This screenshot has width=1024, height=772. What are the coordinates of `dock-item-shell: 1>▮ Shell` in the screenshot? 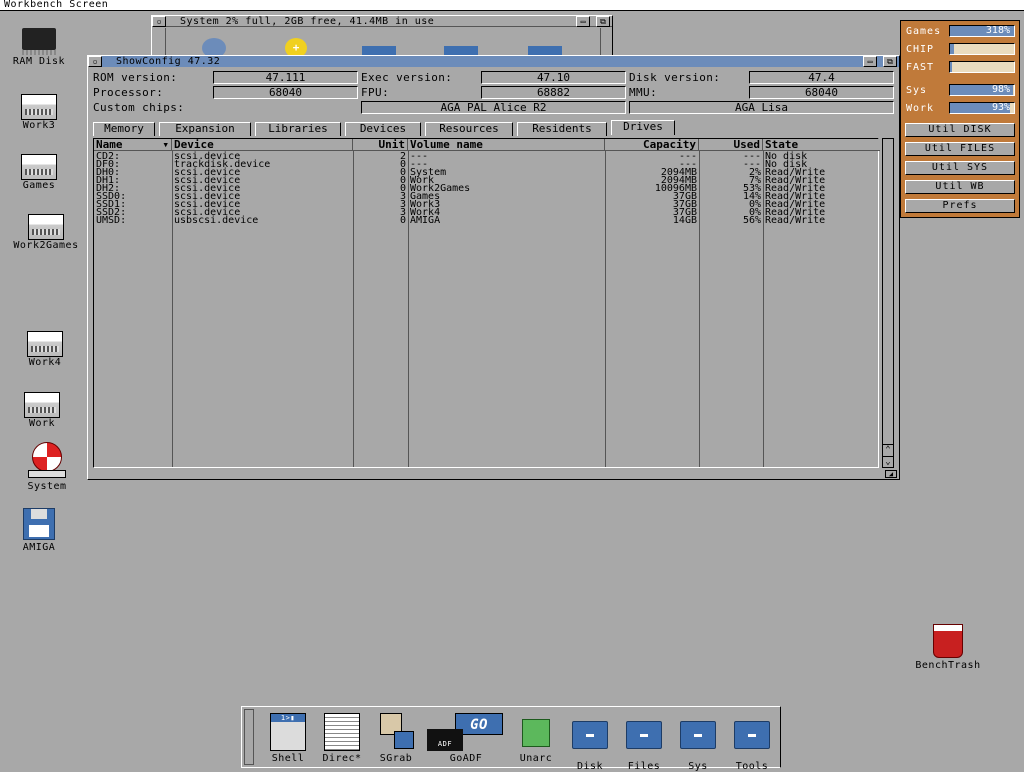 It's located at (288, 738).